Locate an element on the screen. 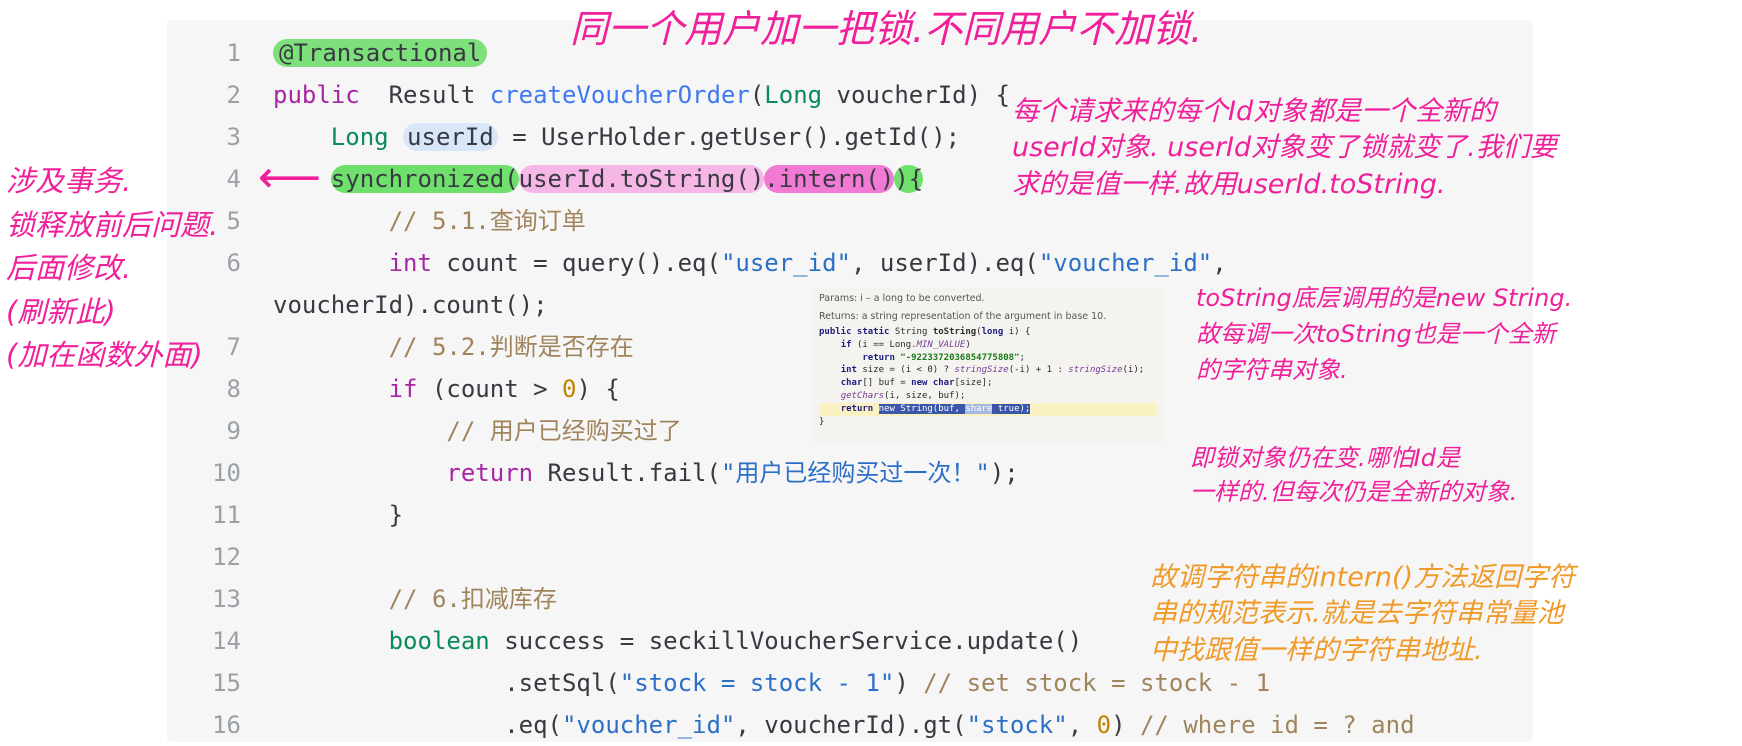  code-token: "stock = stock - 1" is located at coordinates (757, 683).